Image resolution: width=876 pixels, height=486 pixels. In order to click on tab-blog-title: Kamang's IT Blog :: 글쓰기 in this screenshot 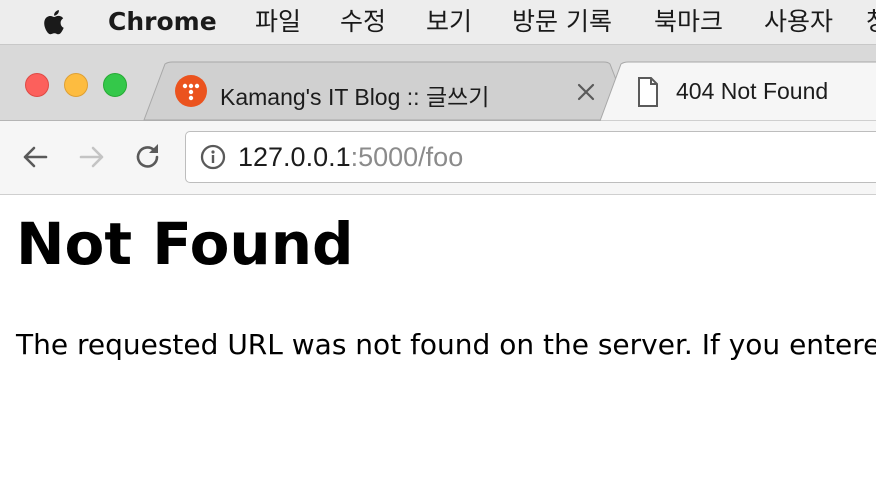, I will do `click(354, 95)`.